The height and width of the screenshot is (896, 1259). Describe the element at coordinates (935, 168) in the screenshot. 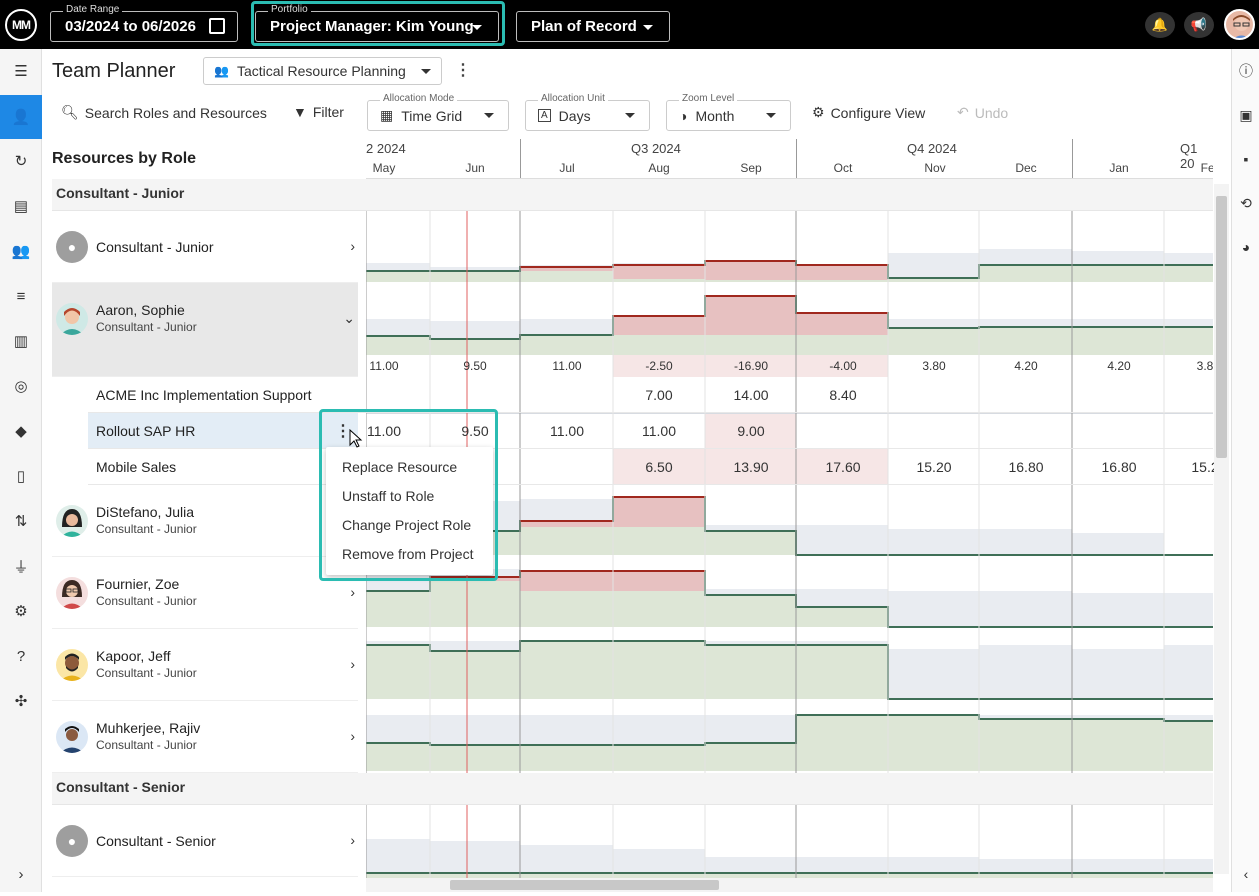

I see `month-label: Nov` at that location.